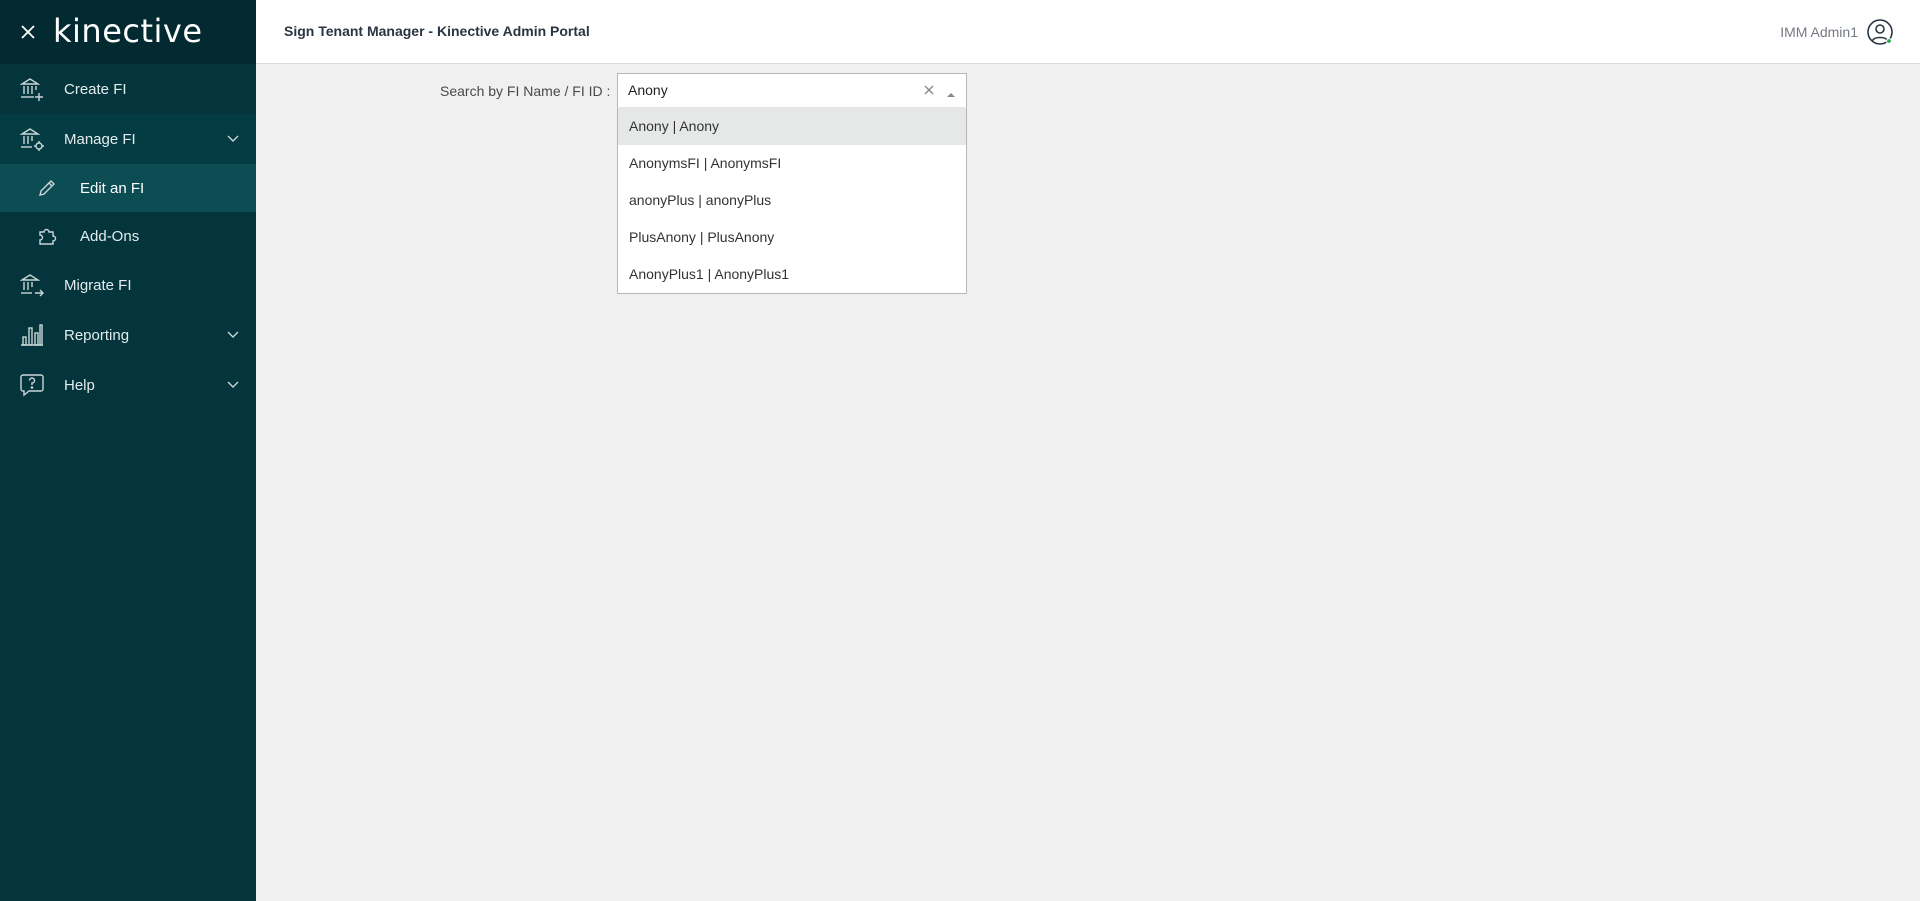  What do you see at coordinates (79, 385) in the screenshot?
I see `sidebar-item-label: Help` at bounding box center [79, 385].